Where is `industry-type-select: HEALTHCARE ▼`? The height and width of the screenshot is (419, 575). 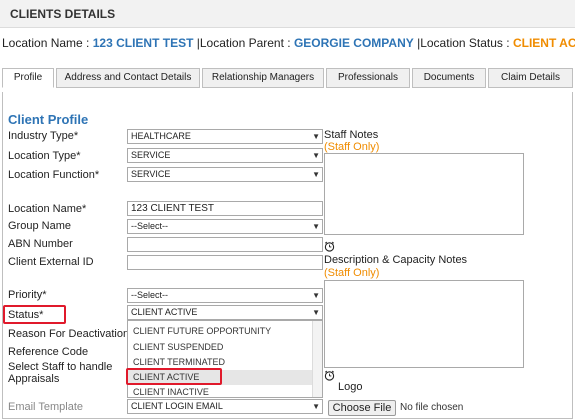
industry-type-select: HEALTHCARE ▼ is located at coordinates (225, 136).